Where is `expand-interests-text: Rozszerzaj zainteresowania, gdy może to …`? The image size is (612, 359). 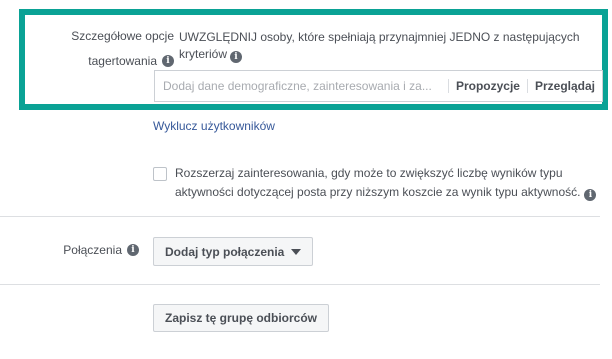 expand-interests-text: Rozszerzaj zainteresowania, gdy może to … is located at coordinates (387, 183).